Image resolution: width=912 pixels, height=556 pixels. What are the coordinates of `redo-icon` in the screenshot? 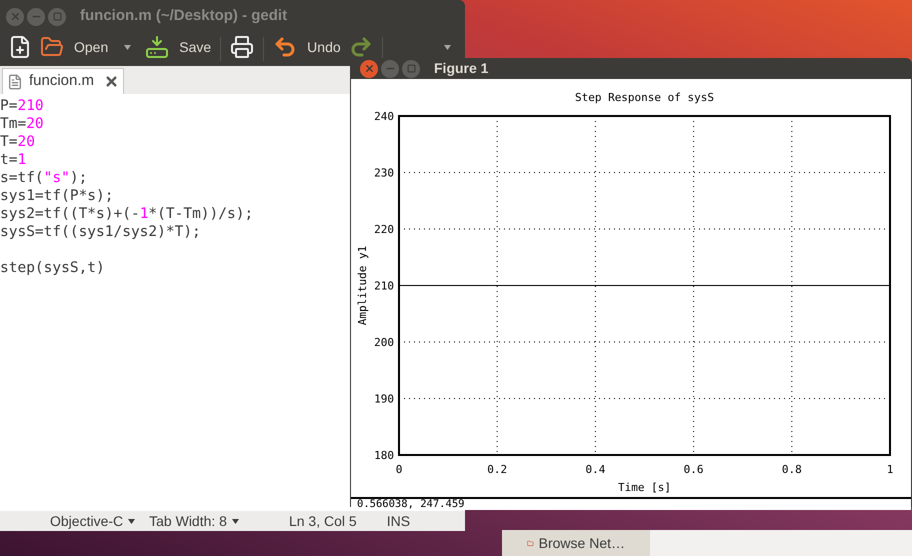 It's located at (360, 47).